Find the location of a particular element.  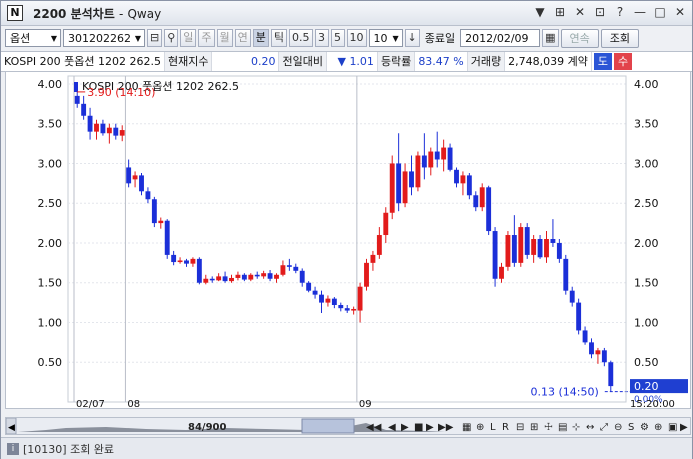

info-icon: i is located at coordinates (13, 448).